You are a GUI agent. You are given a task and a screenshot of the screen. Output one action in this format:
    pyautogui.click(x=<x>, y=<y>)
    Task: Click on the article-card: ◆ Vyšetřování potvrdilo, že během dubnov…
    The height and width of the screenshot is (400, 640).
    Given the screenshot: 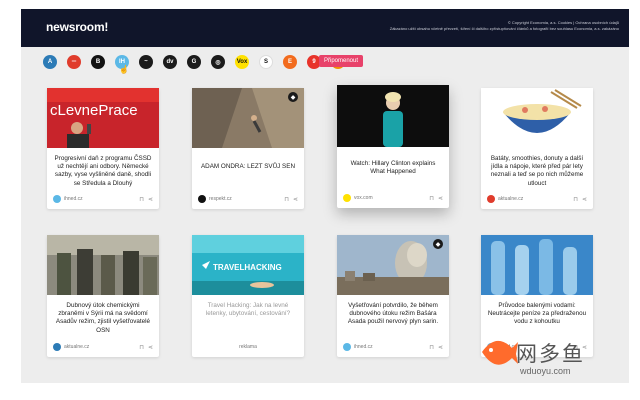 What is the action you would take?
    pyautogui.click(x=393, y=296)
    